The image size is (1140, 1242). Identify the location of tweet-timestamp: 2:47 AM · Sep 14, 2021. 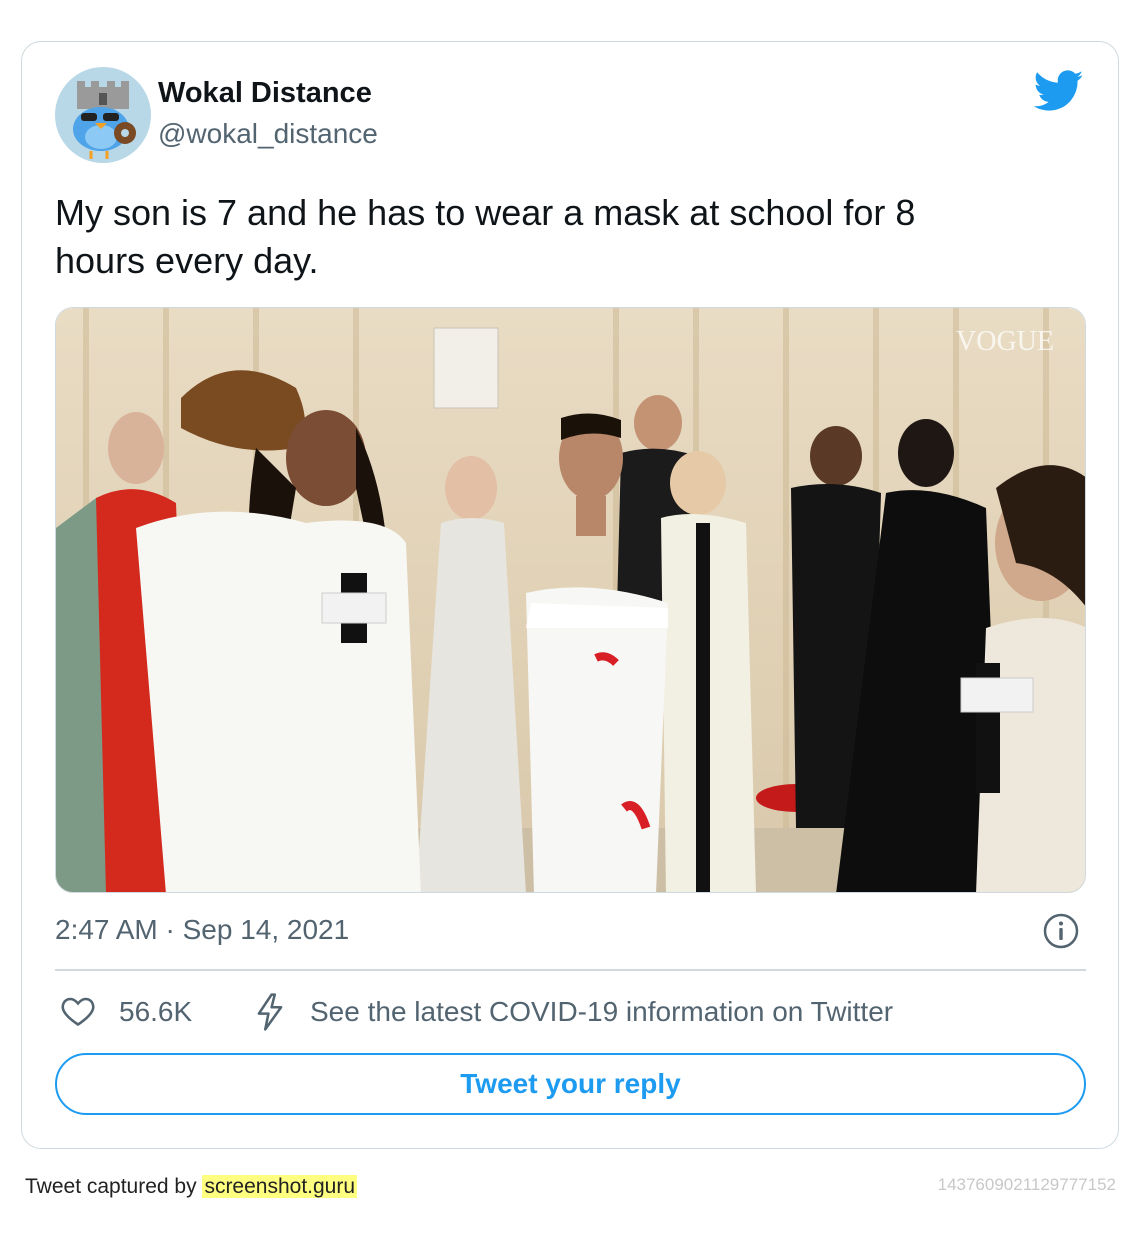
(202, 930).